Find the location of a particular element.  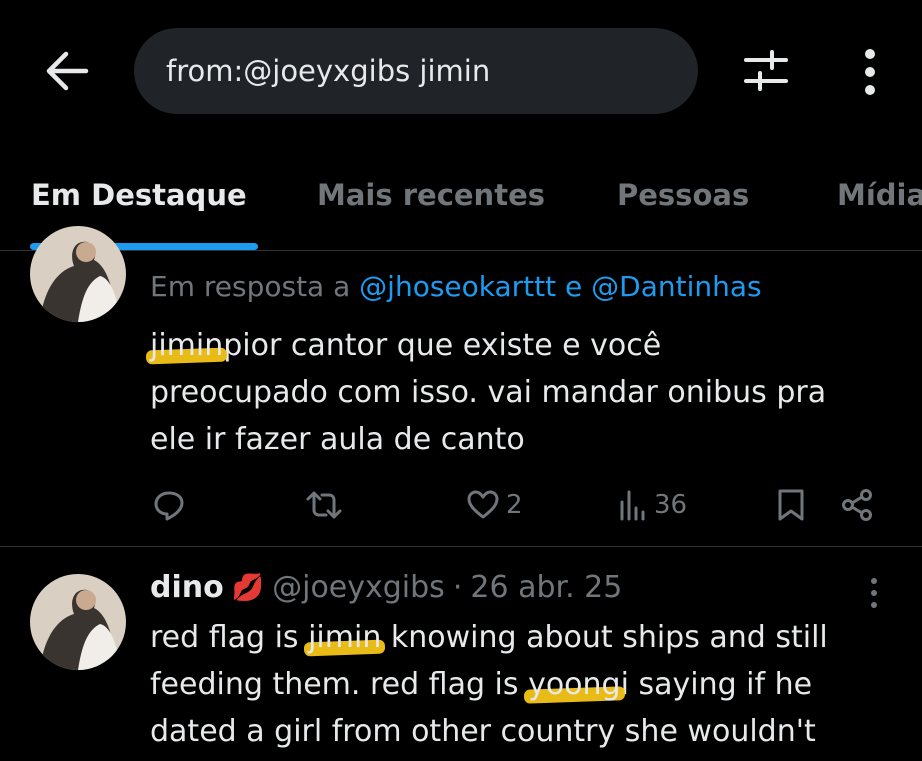

bookmark-button is located at coordinates (791, 505).